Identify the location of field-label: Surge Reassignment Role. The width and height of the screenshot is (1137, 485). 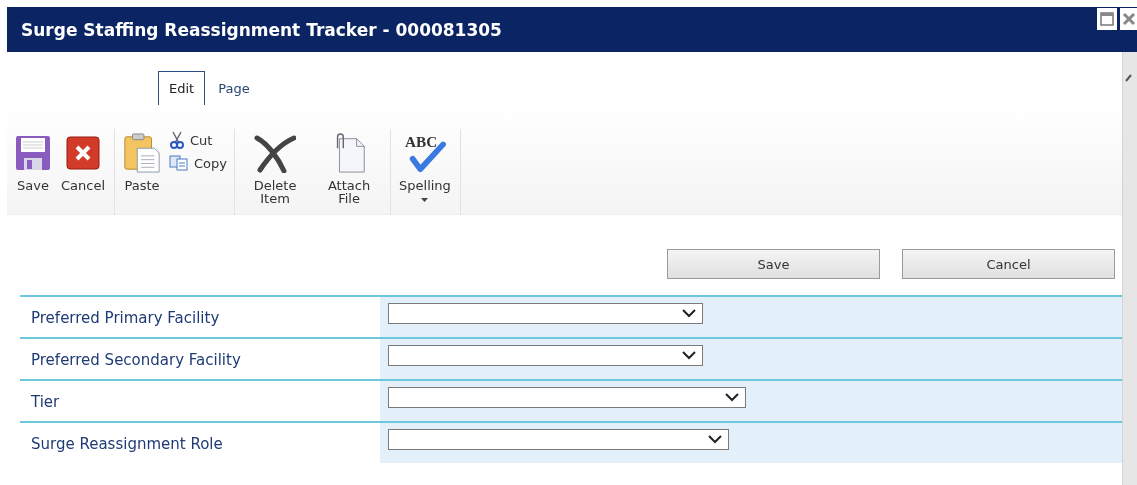
(127, 444).